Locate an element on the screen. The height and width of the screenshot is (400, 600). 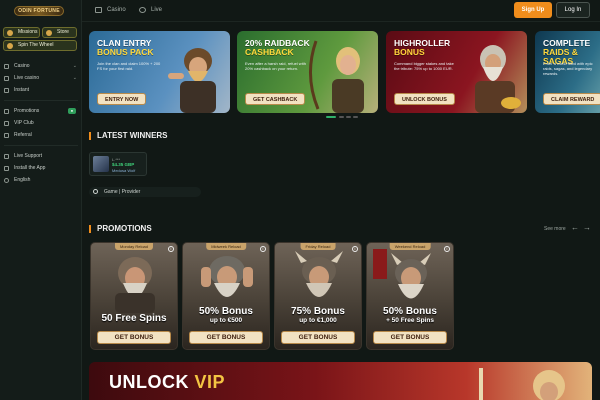
missions-button: Missions is located at coordinates (21, 32).